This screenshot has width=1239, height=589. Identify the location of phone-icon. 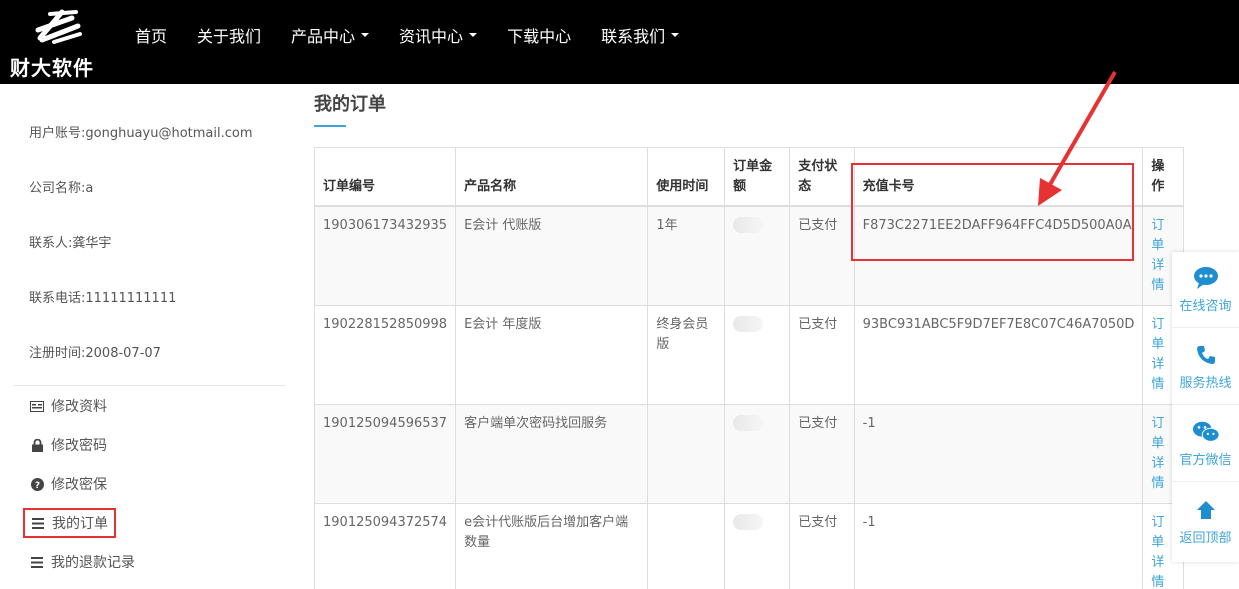
(1206, 355).